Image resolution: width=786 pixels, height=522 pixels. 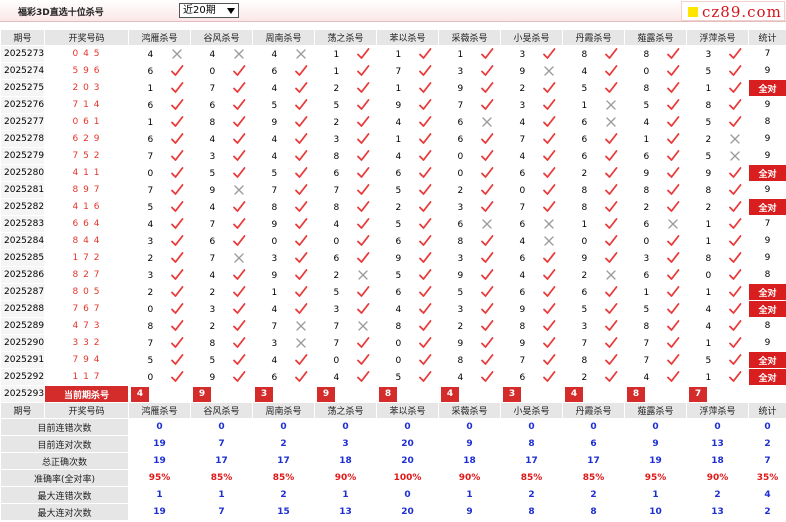 I want to click on correct-count-cell: 9, so click(x=767, y=156).